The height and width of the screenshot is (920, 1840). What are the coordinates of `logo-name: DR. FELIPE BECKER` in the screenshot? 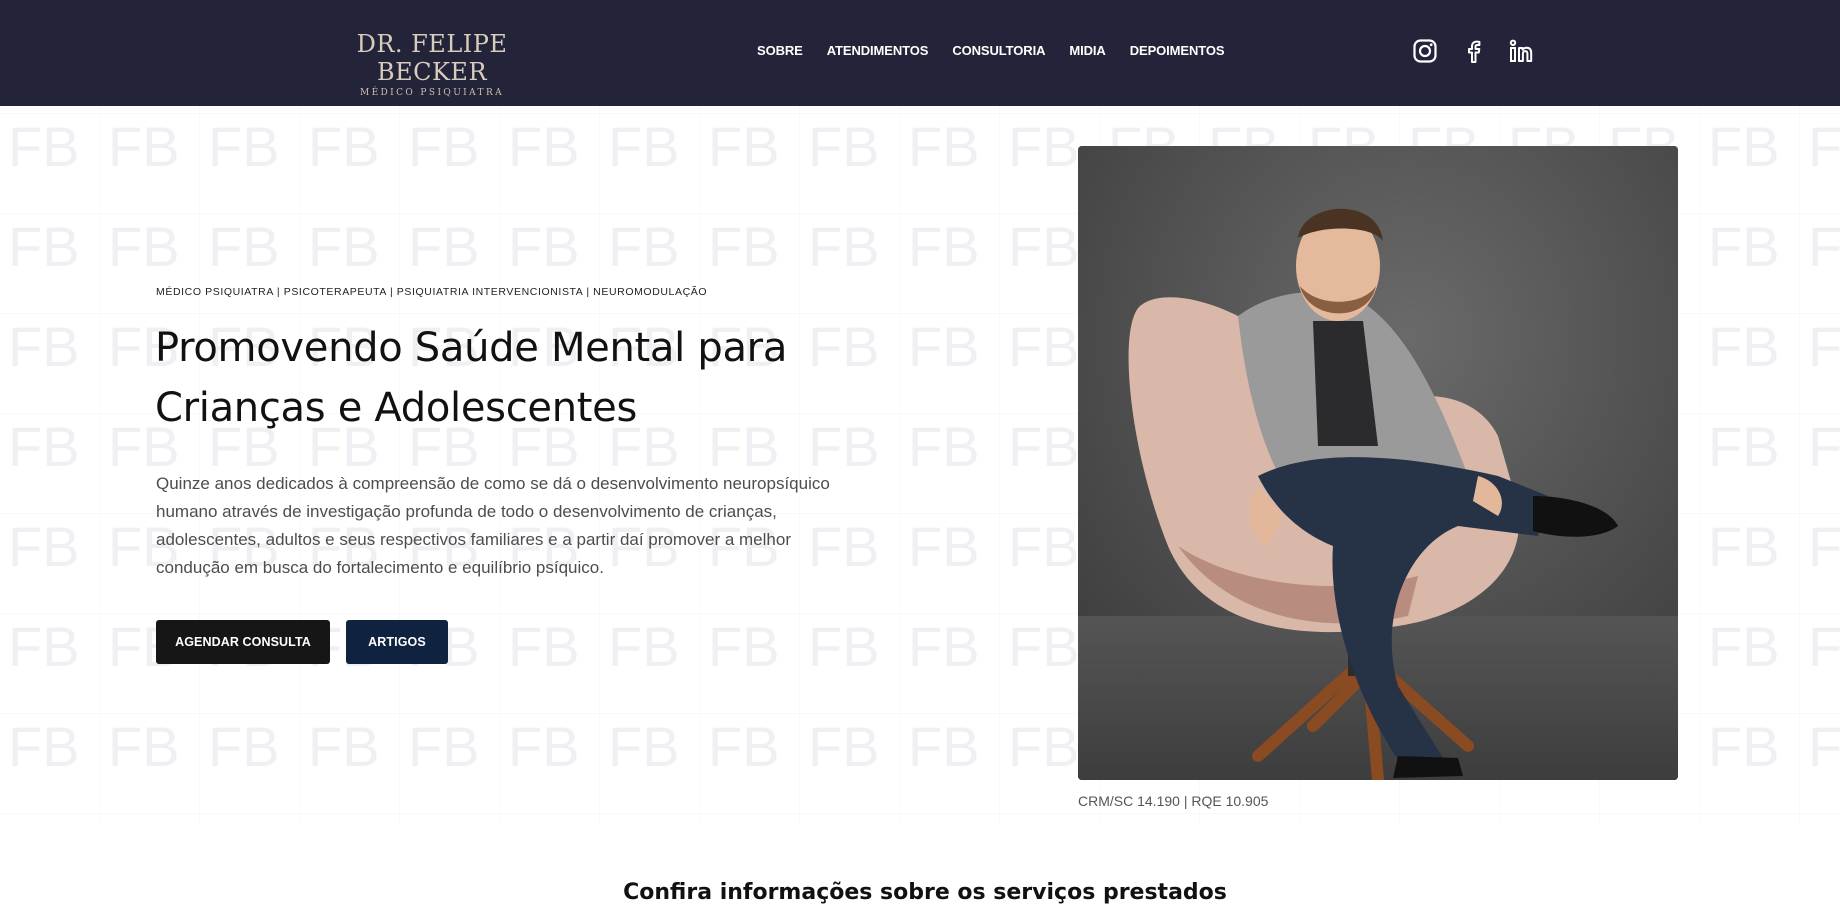 It's located at (432, 58).